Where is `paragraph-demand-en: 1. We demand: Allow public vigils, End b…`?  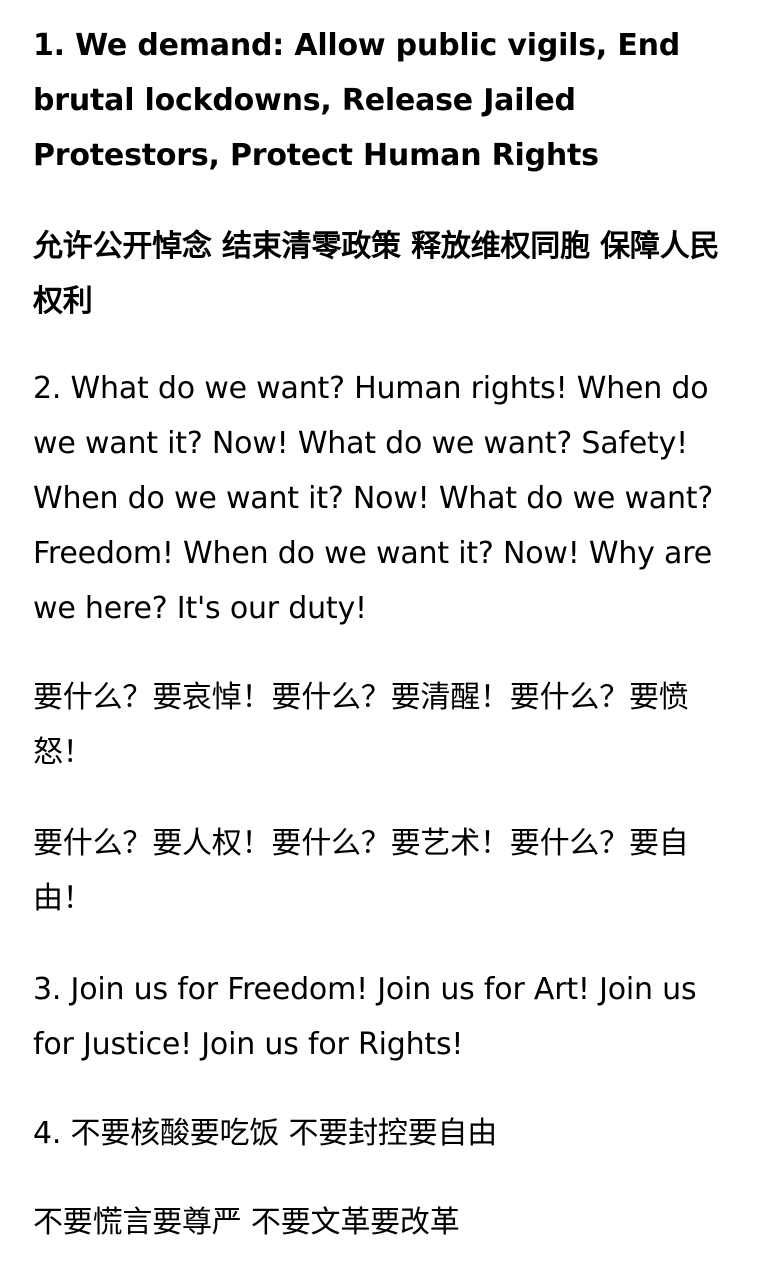 paragraph-demand-en: 1. We demand: Allow public vigils, End b… is located at coordinates (357, 100).